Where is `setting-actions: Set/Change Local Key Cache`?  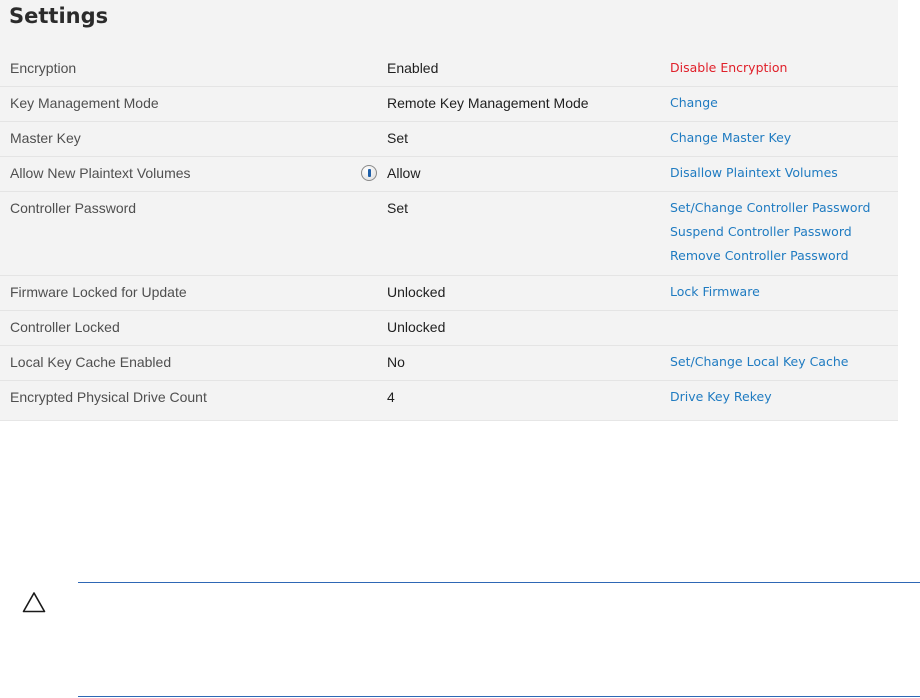
setting-actions: Set/Change Local Key Cache is located at coordinates (759, 362).